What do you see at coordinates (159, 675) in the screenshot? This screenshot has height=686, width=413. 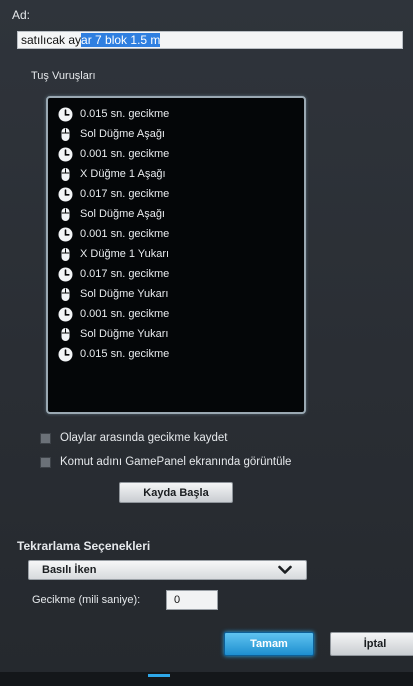 I see `active-indicator` at bounding box center [159, 675].